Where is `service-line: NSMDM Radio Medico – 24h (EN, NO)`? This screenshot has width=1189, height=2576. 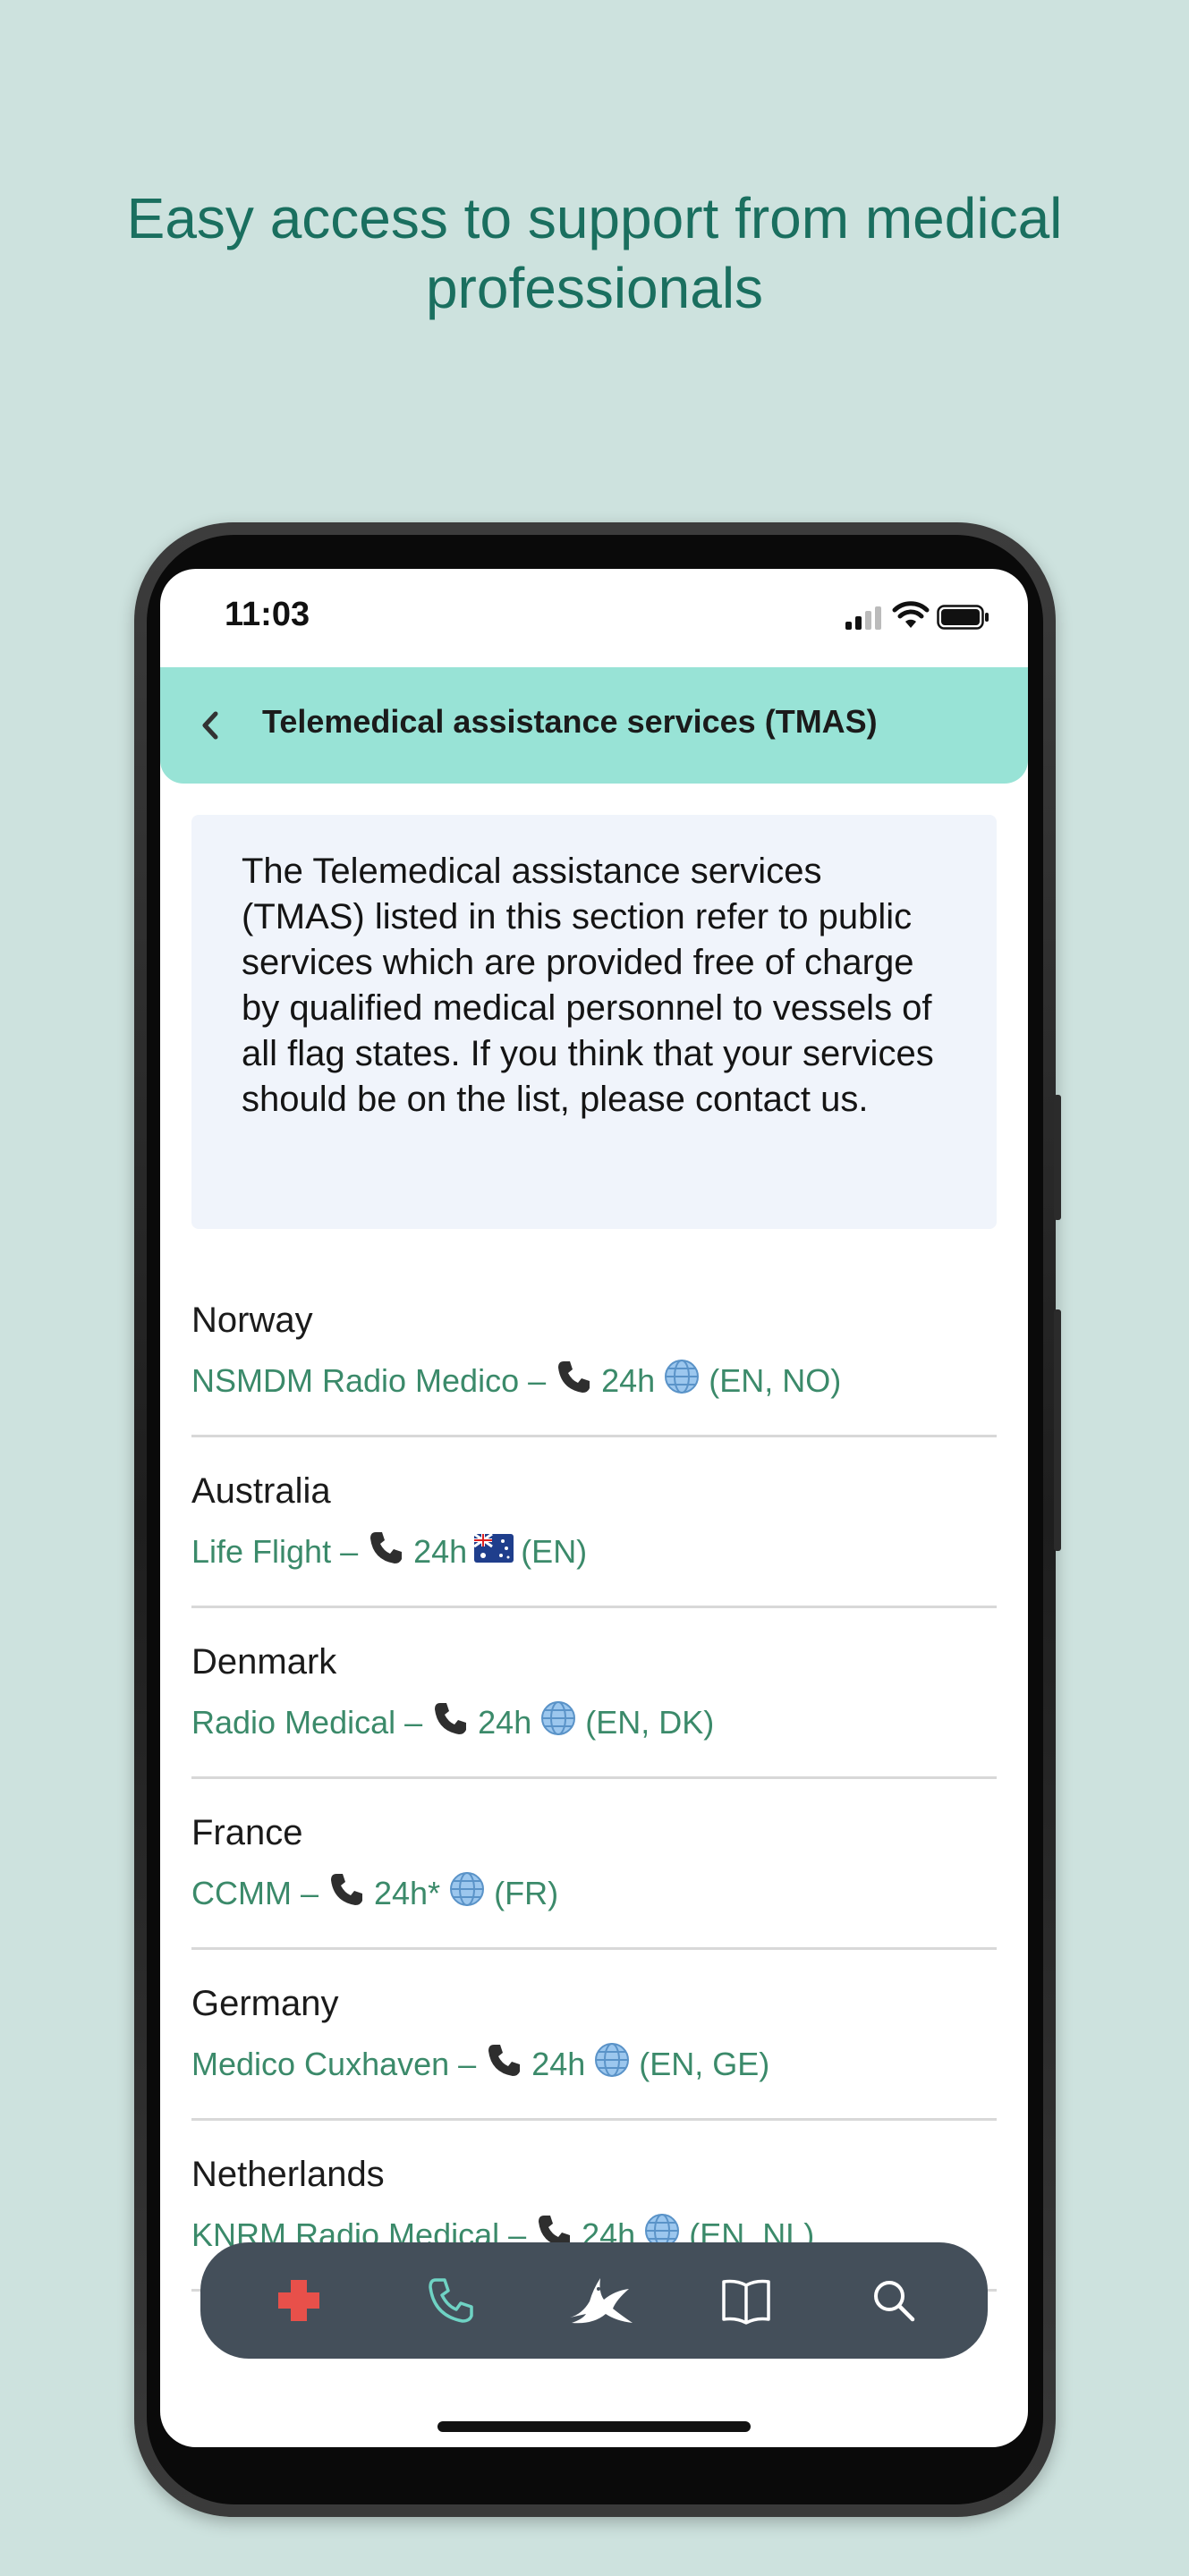
service-line: NSMDM Radio Medico – 24h (EN, NO) is located at coordinates (516, 1380).